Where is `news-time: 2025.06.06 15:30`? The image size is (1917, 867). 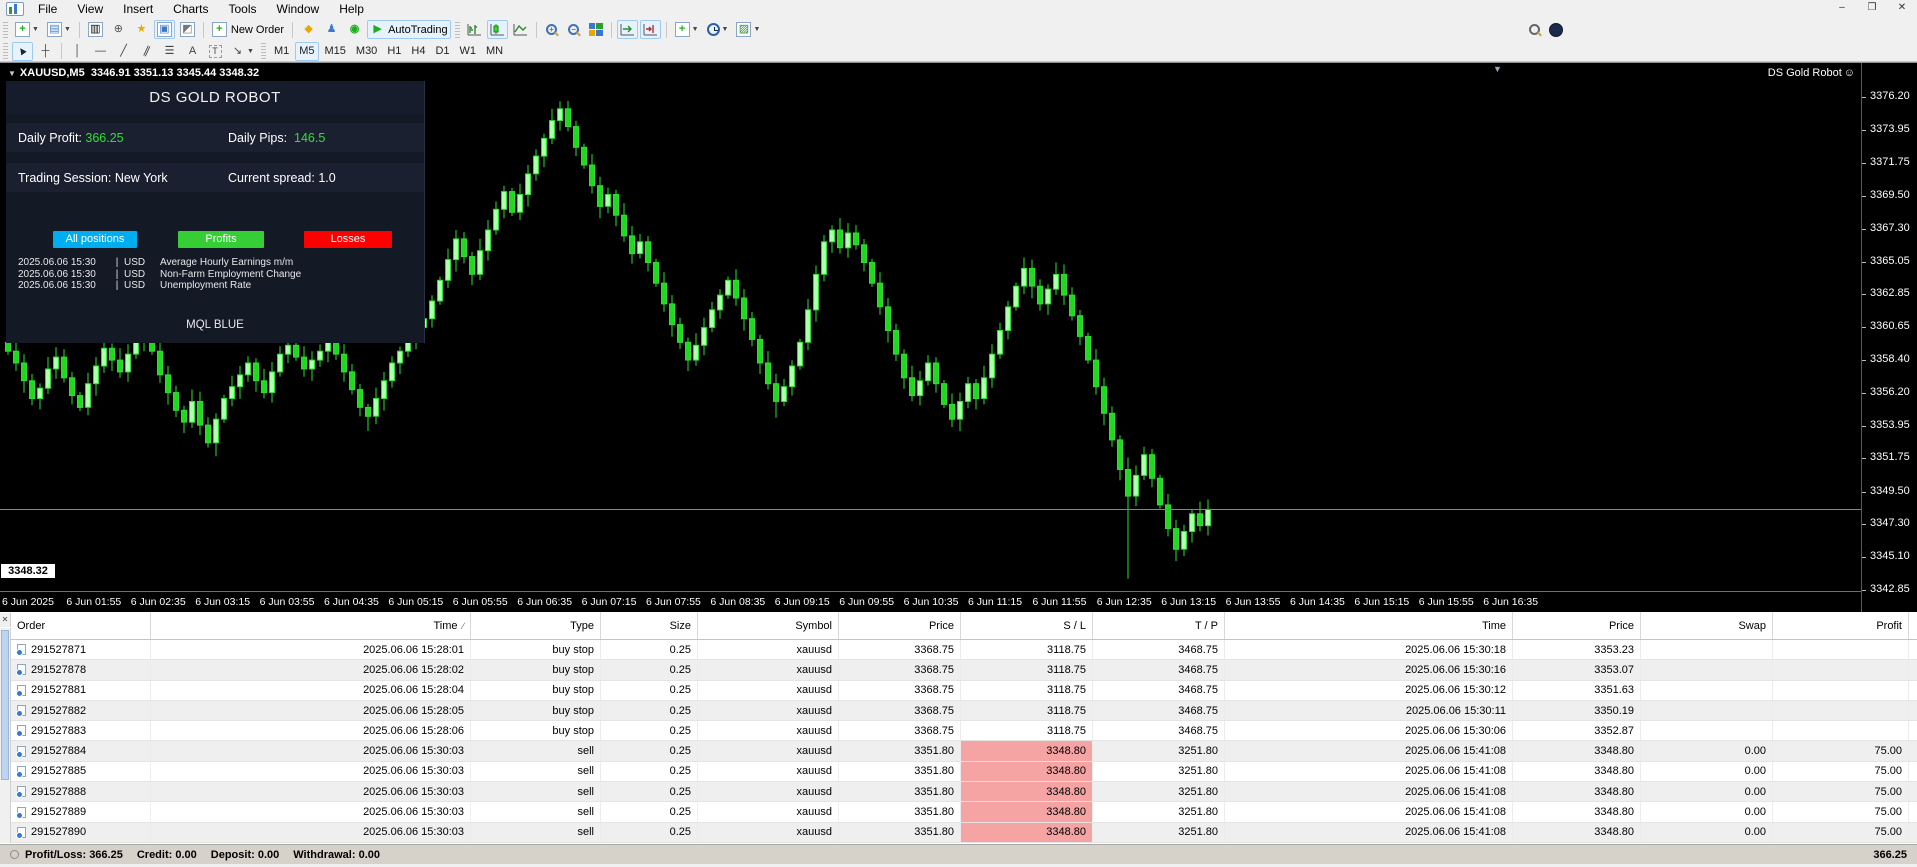
news-time: 2025.06.06 15:30 is located at coordinates (57, 285).